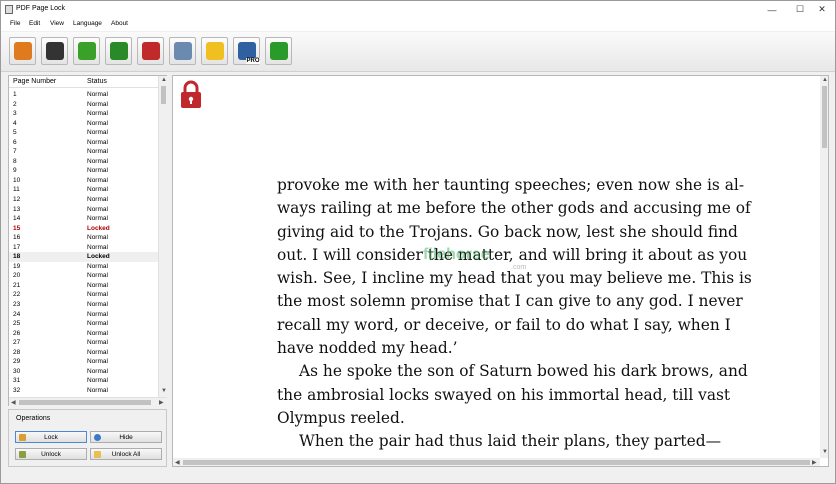 The width and height of the screenshot is (836, 484). Describe the element at coordinates (162, 236) in the screenshot. I see `list-vertical-scrollbar: ▲ ▼` at that location.